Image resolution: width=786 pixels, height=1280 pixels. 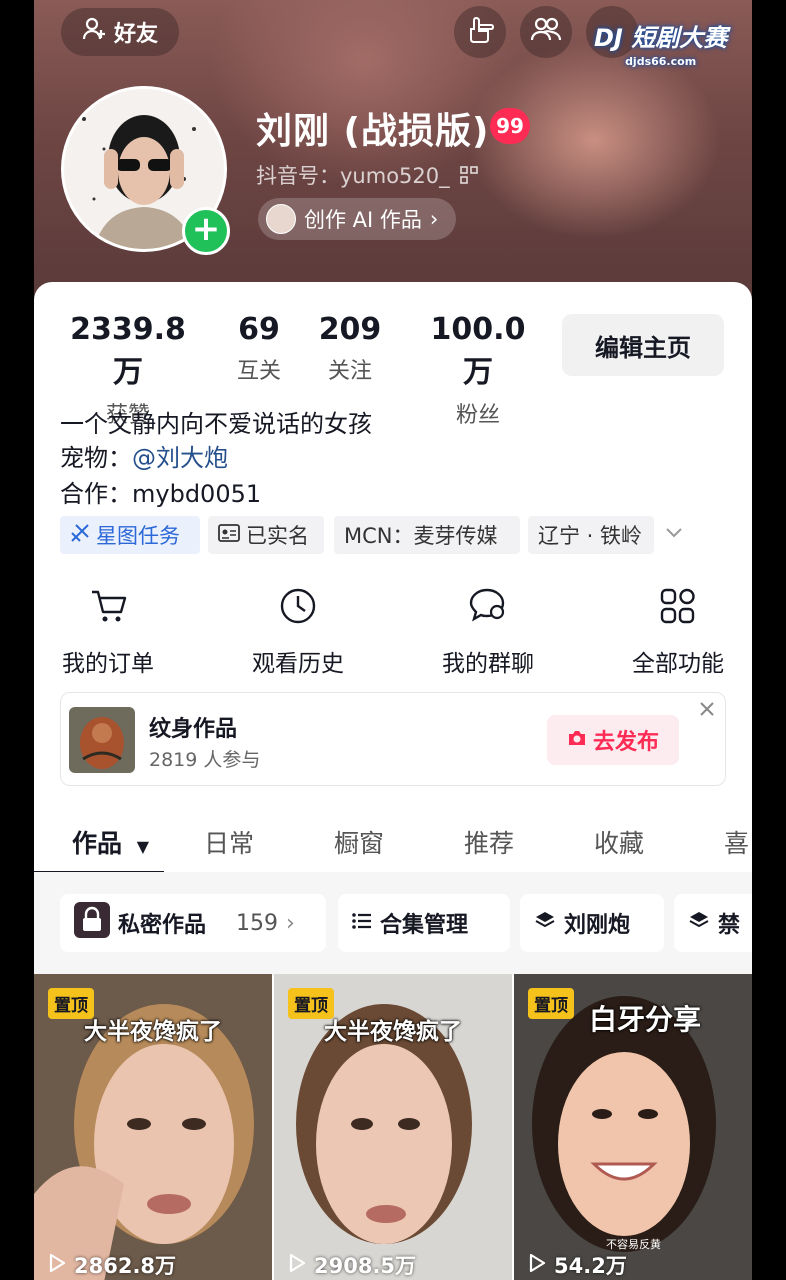 I want to click on stat-mutual-value: 69, so click(x=259, y=329).